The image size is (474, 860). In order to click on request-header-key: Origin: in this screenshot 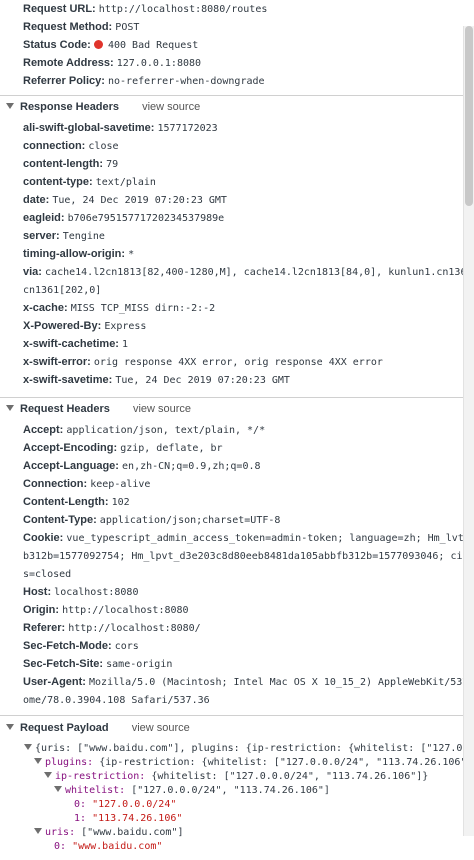, I will do `click(41, 610)`.